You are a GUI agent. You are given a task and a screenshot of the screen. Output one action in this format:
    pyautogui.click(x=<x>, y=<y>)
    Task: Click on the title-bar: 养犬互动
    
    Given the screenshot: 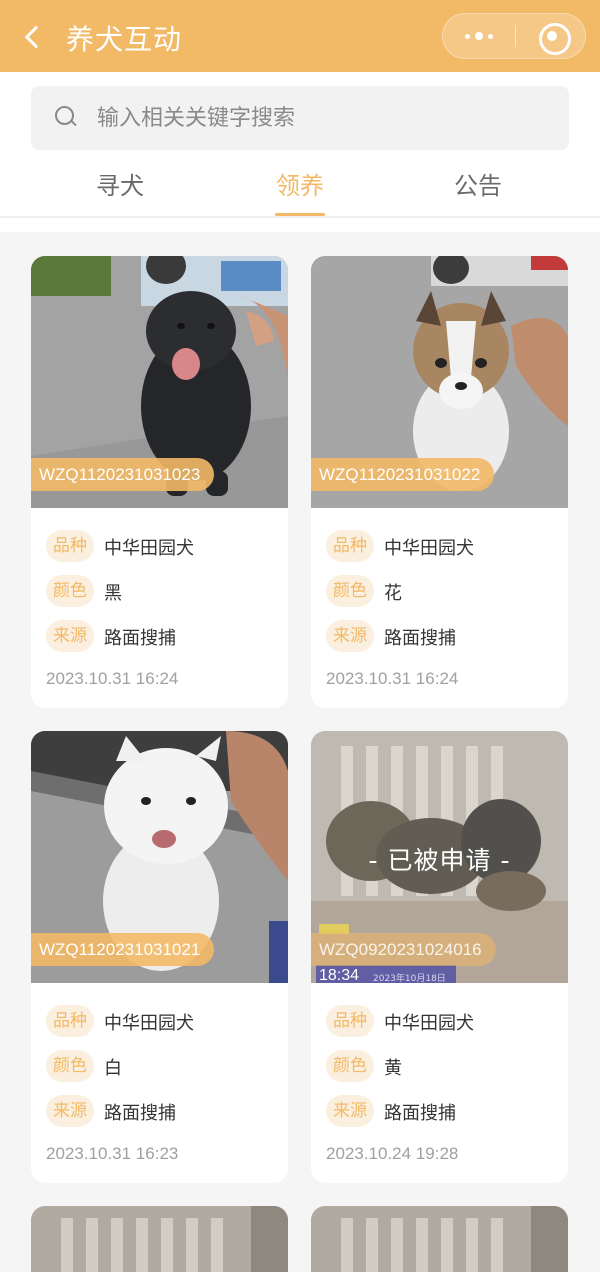 What is the action you would take?
    pyautogui.click(x=300, y=36)
    